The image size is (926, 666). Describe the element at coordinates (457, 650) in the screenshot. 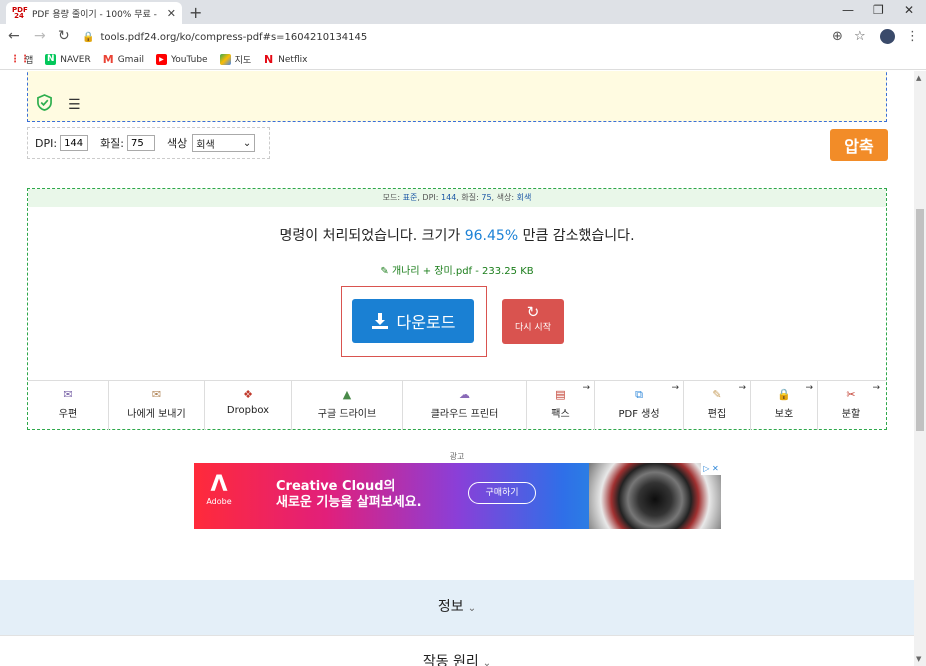

I see `how-it-works-toggle: 작동 원리 ⌄` at that location.